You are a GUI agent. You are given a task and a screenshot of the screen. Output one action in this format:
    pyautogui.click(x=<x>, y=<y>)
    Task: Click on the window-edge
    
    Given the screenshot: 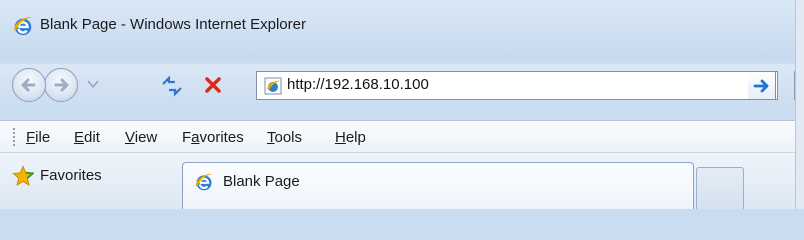 What is the action you would take?
    pyautogui.click(x=799, y=104)
    